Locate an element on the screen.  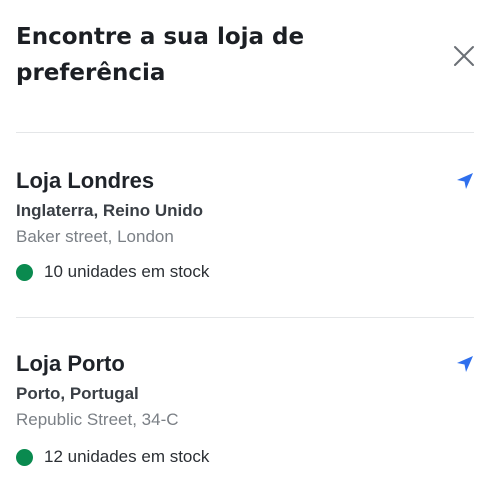
store-name: Loja Porto is located at coordinates (70, 363).